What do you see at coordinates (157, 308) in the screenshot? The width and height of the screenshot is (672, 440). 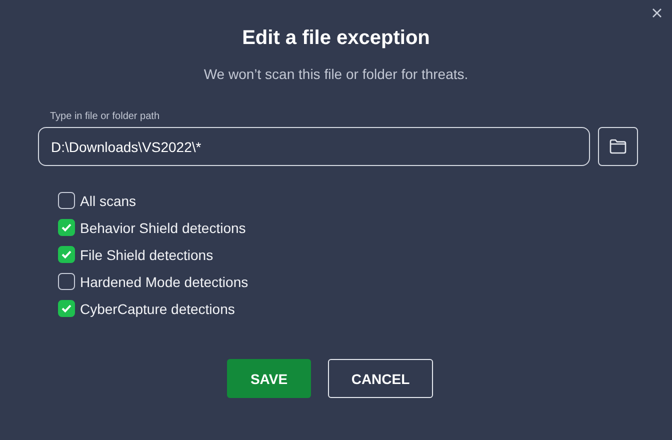 I see `checkbox-label: CyberCapture detections` at bounding box center [157, 308].